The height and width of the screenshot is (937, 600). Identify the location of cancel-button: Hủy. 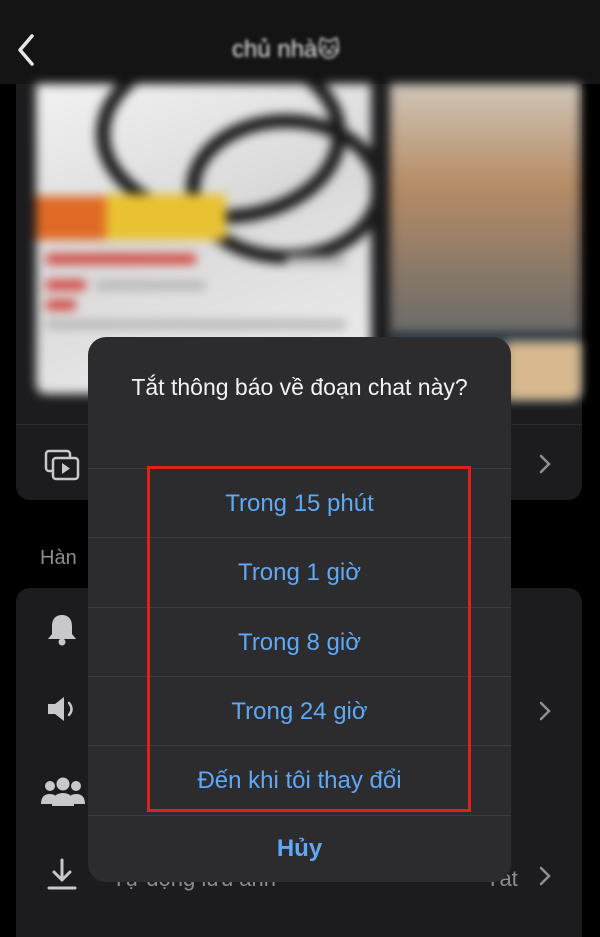
(299, 848).